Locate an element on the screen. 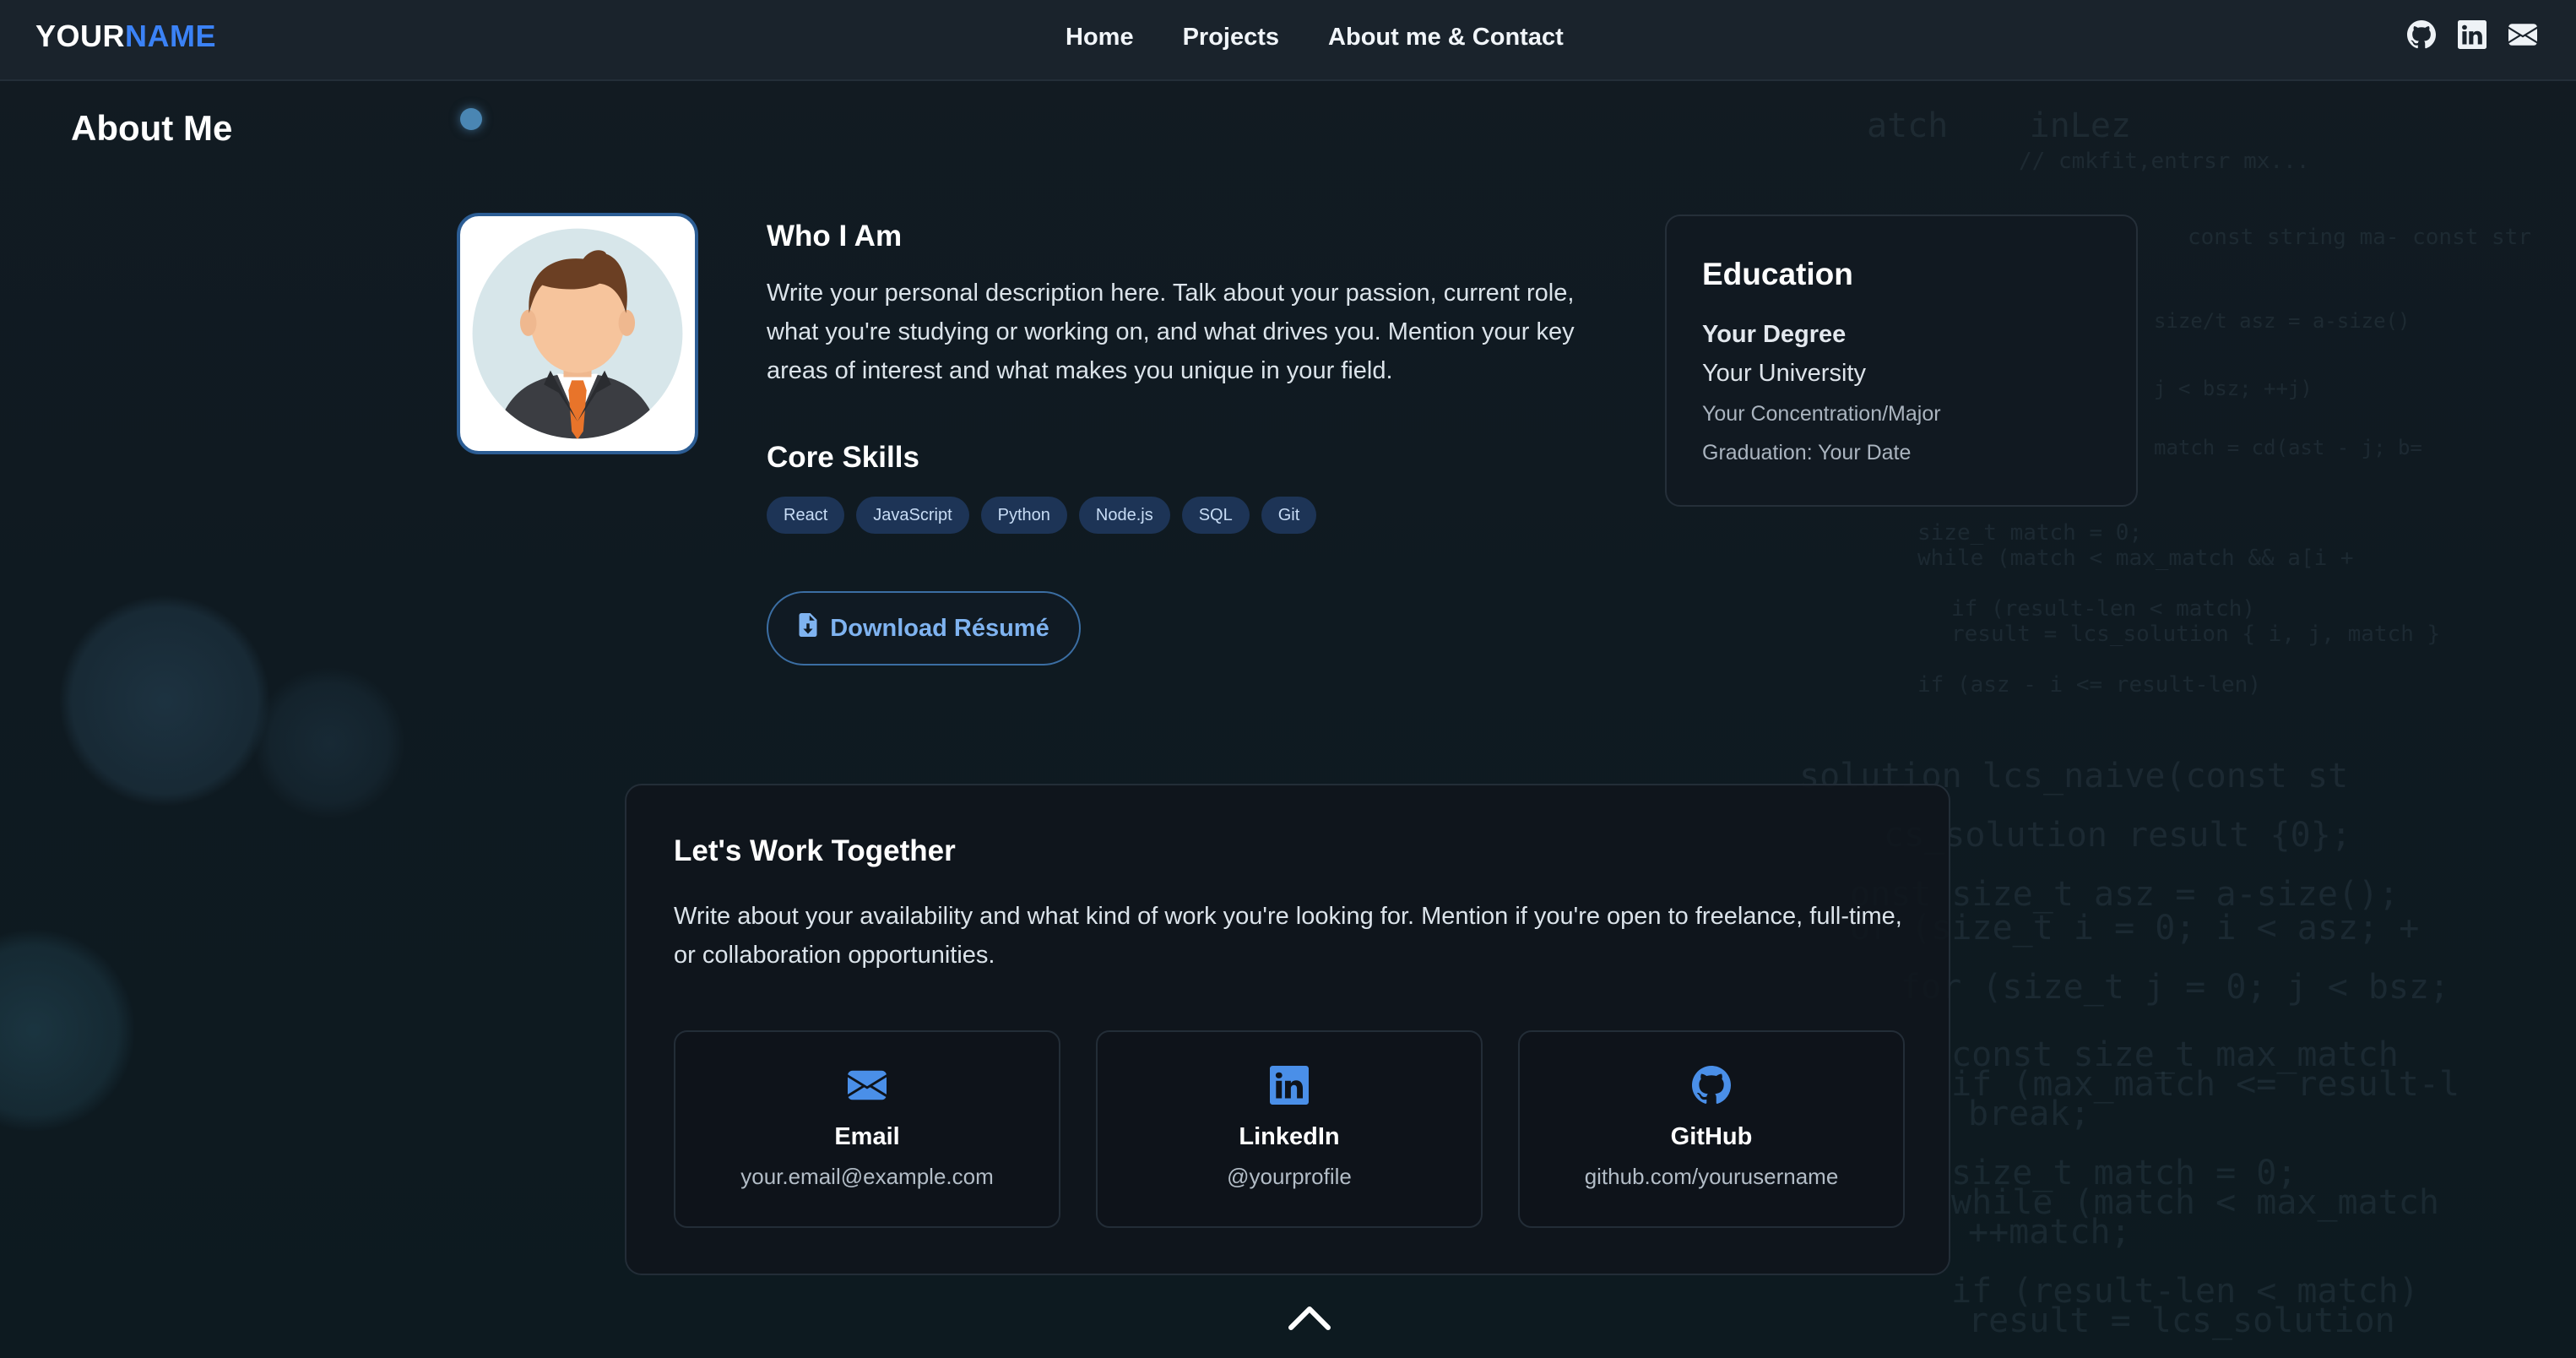 This screenshot has height=1358, width=2576. avatar is located at coordinates (578, 333).